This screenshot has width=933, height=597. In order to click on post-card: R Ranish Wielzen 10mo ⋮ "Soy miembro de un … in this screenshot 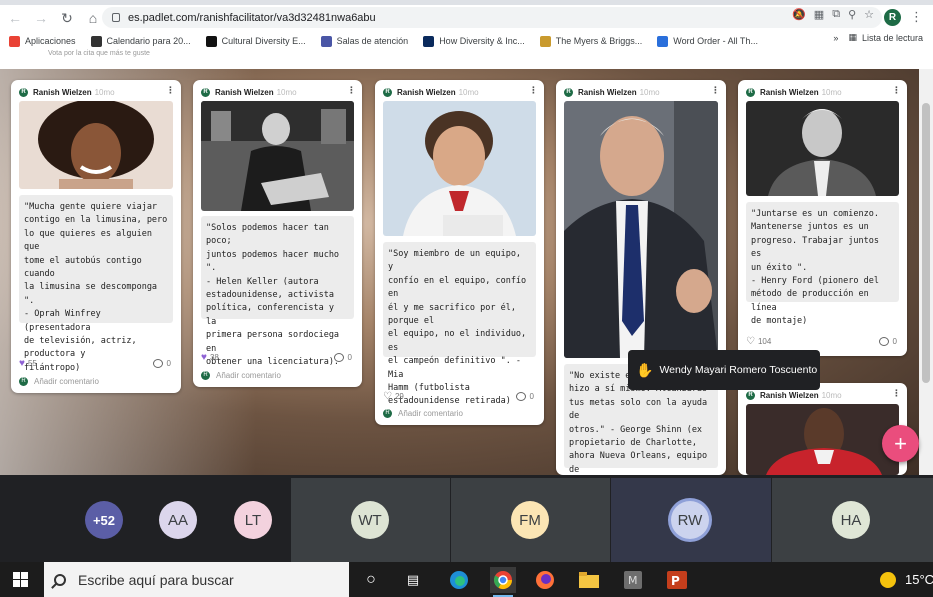, I will do `click(459, 252)`.